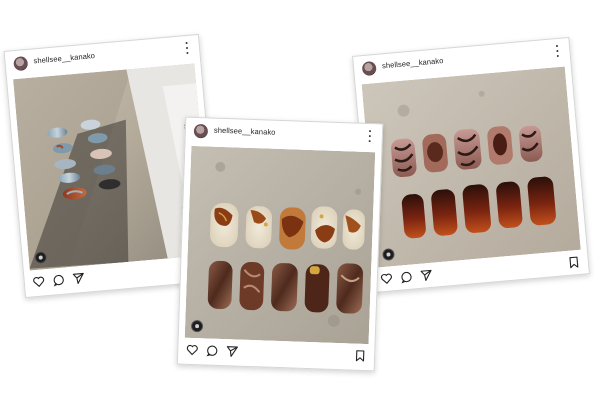 The image size is (600, 400). I want to click on post-header: shellsee__kanako, so click(283, 134).